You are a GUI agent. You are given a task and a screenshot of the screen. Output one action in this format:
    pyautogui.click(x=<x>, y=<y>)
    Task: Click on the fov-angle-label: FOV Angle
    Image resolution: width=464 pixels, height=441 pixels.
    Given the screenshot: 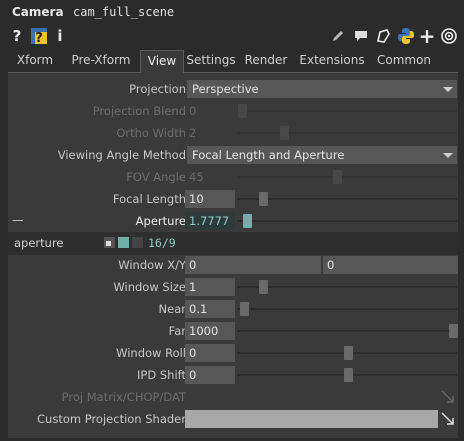 What is the action you would take?
    pyautogui.click(x=156, y=177)
    